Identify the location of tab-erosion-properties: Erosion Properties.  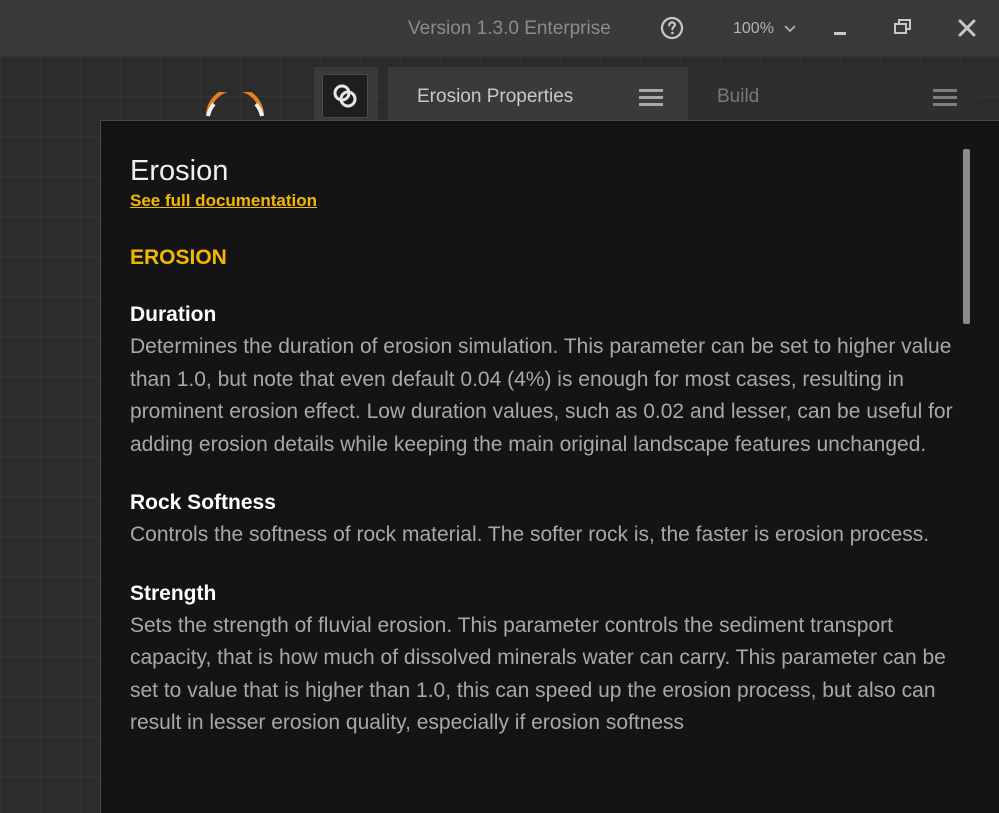
(538, 95).